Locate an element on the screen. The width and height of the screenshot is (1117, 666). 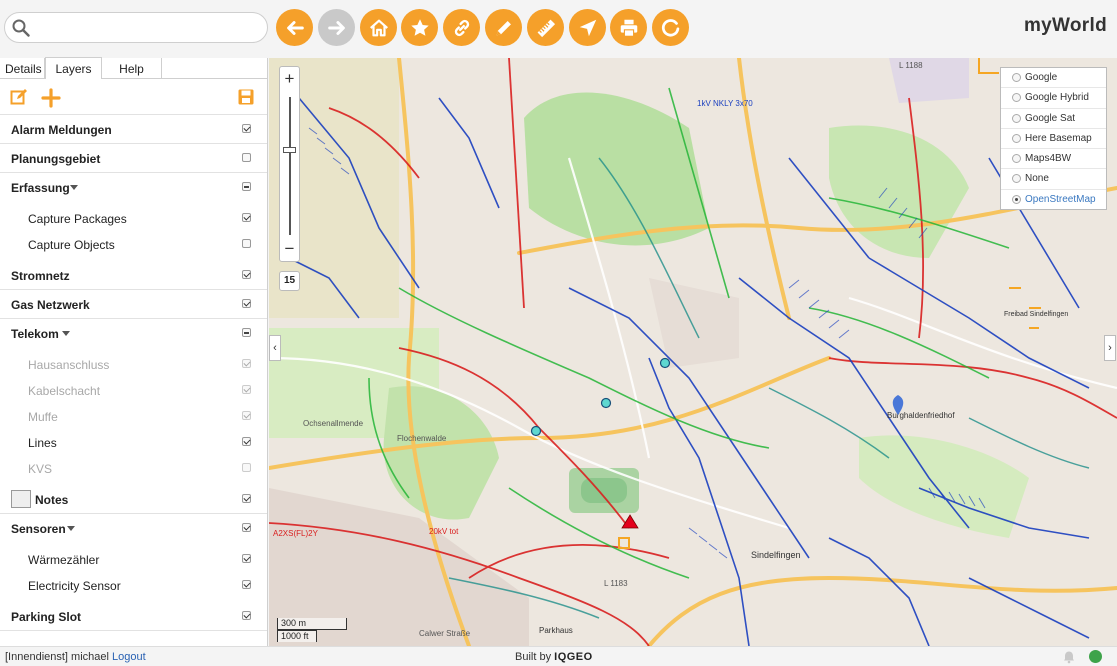
layer-lines: Lines is located at coordinates (133, 442).